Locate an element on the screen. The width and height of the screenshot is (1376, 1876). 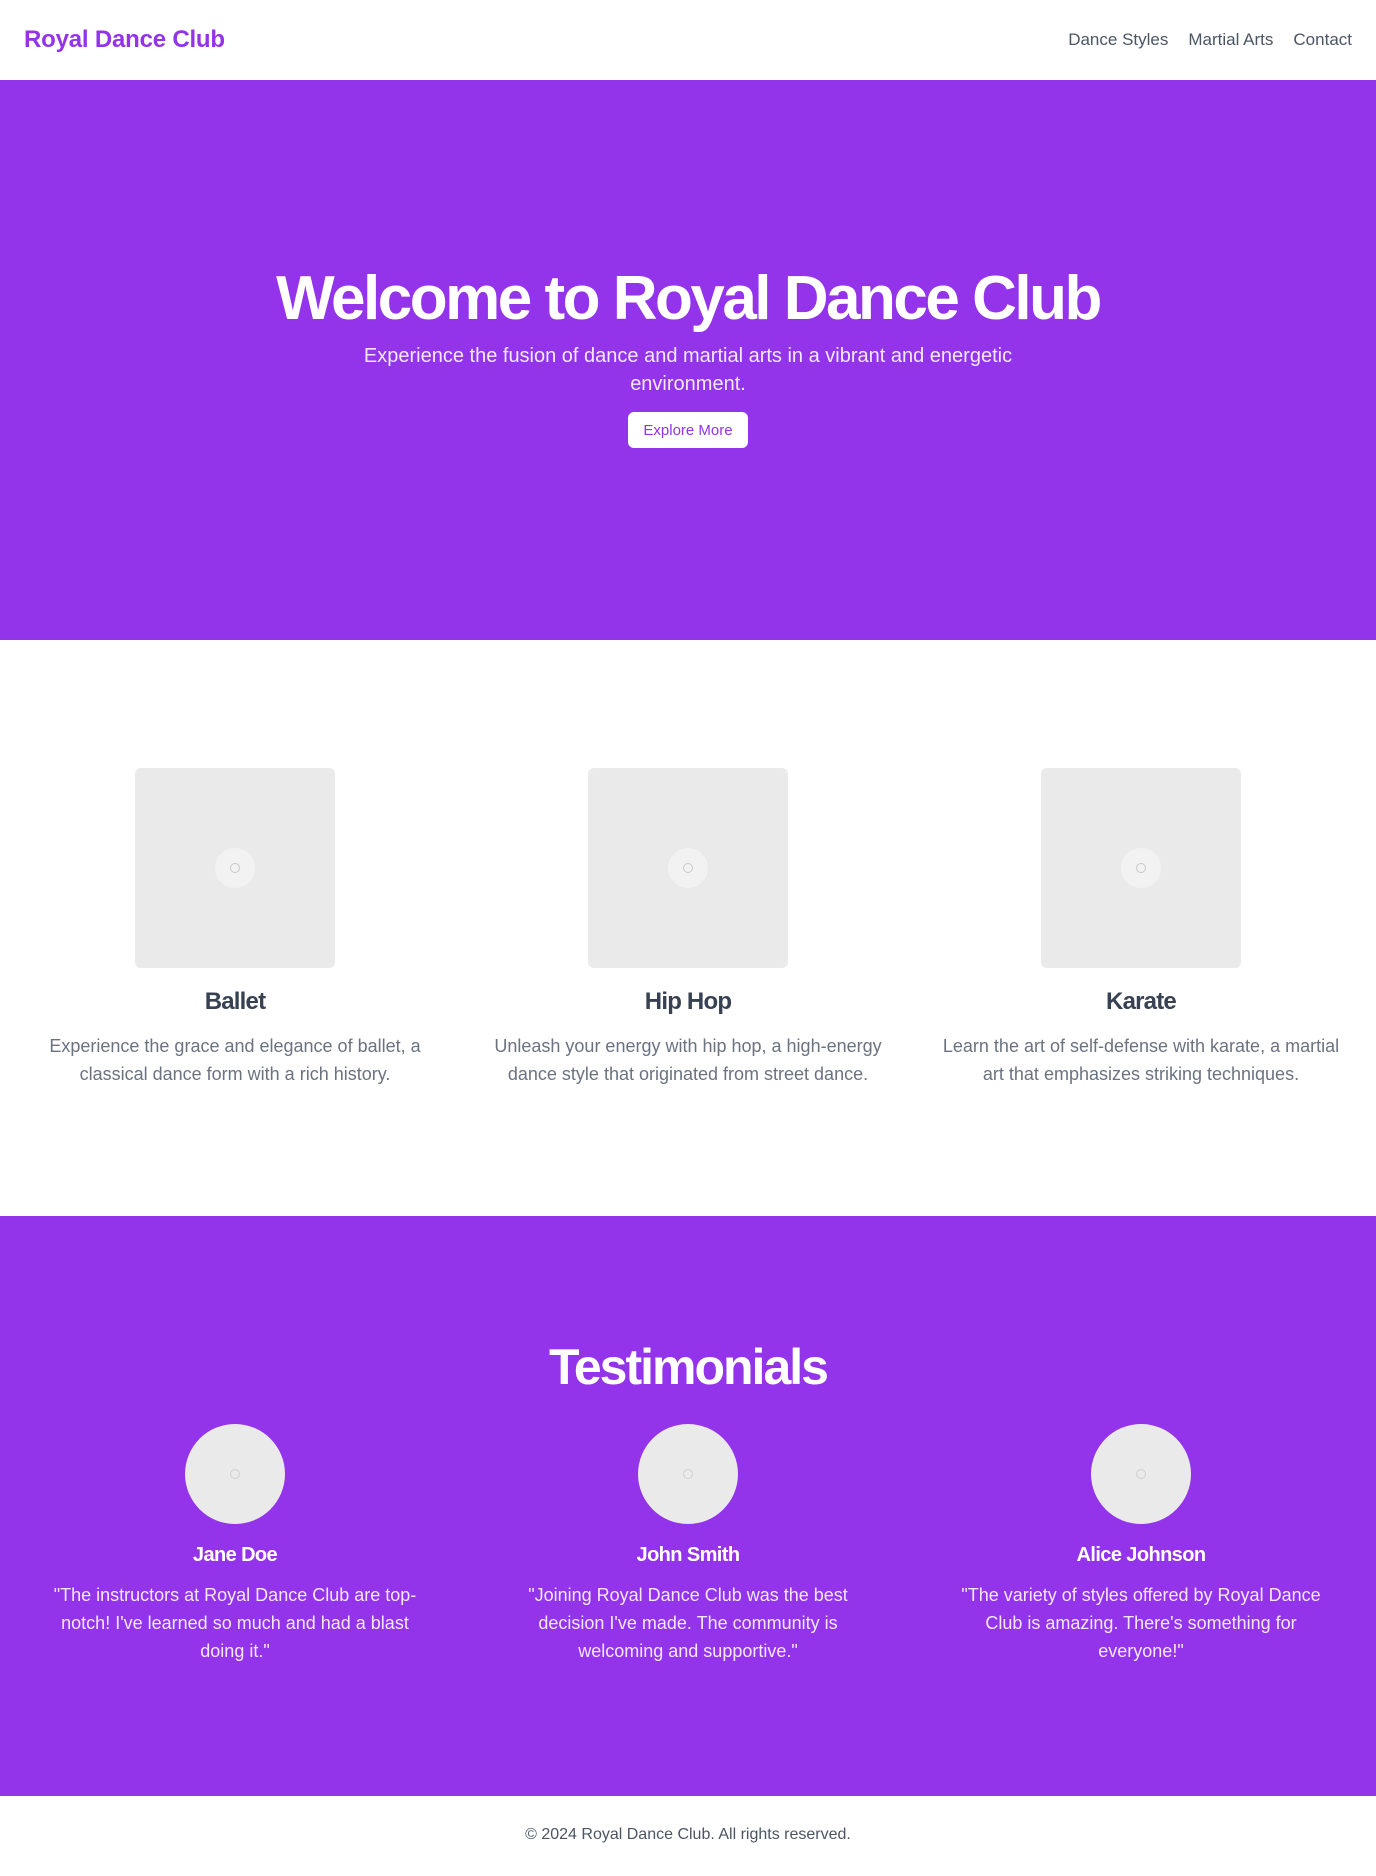
explore-more-button: Explore More is located at coordinates (688, 430).